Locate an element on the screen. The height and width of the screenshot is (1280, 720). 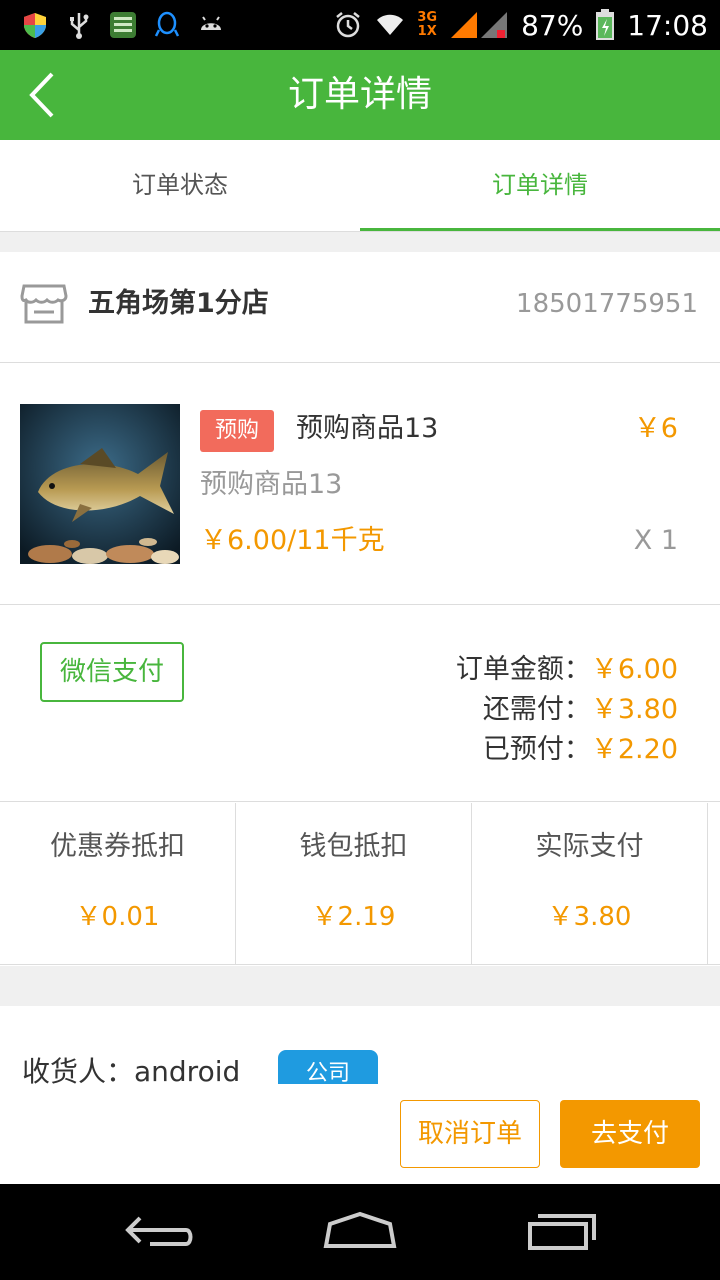
action-bar: 取消订单 去支付 is located at coordinates (360, 1134).